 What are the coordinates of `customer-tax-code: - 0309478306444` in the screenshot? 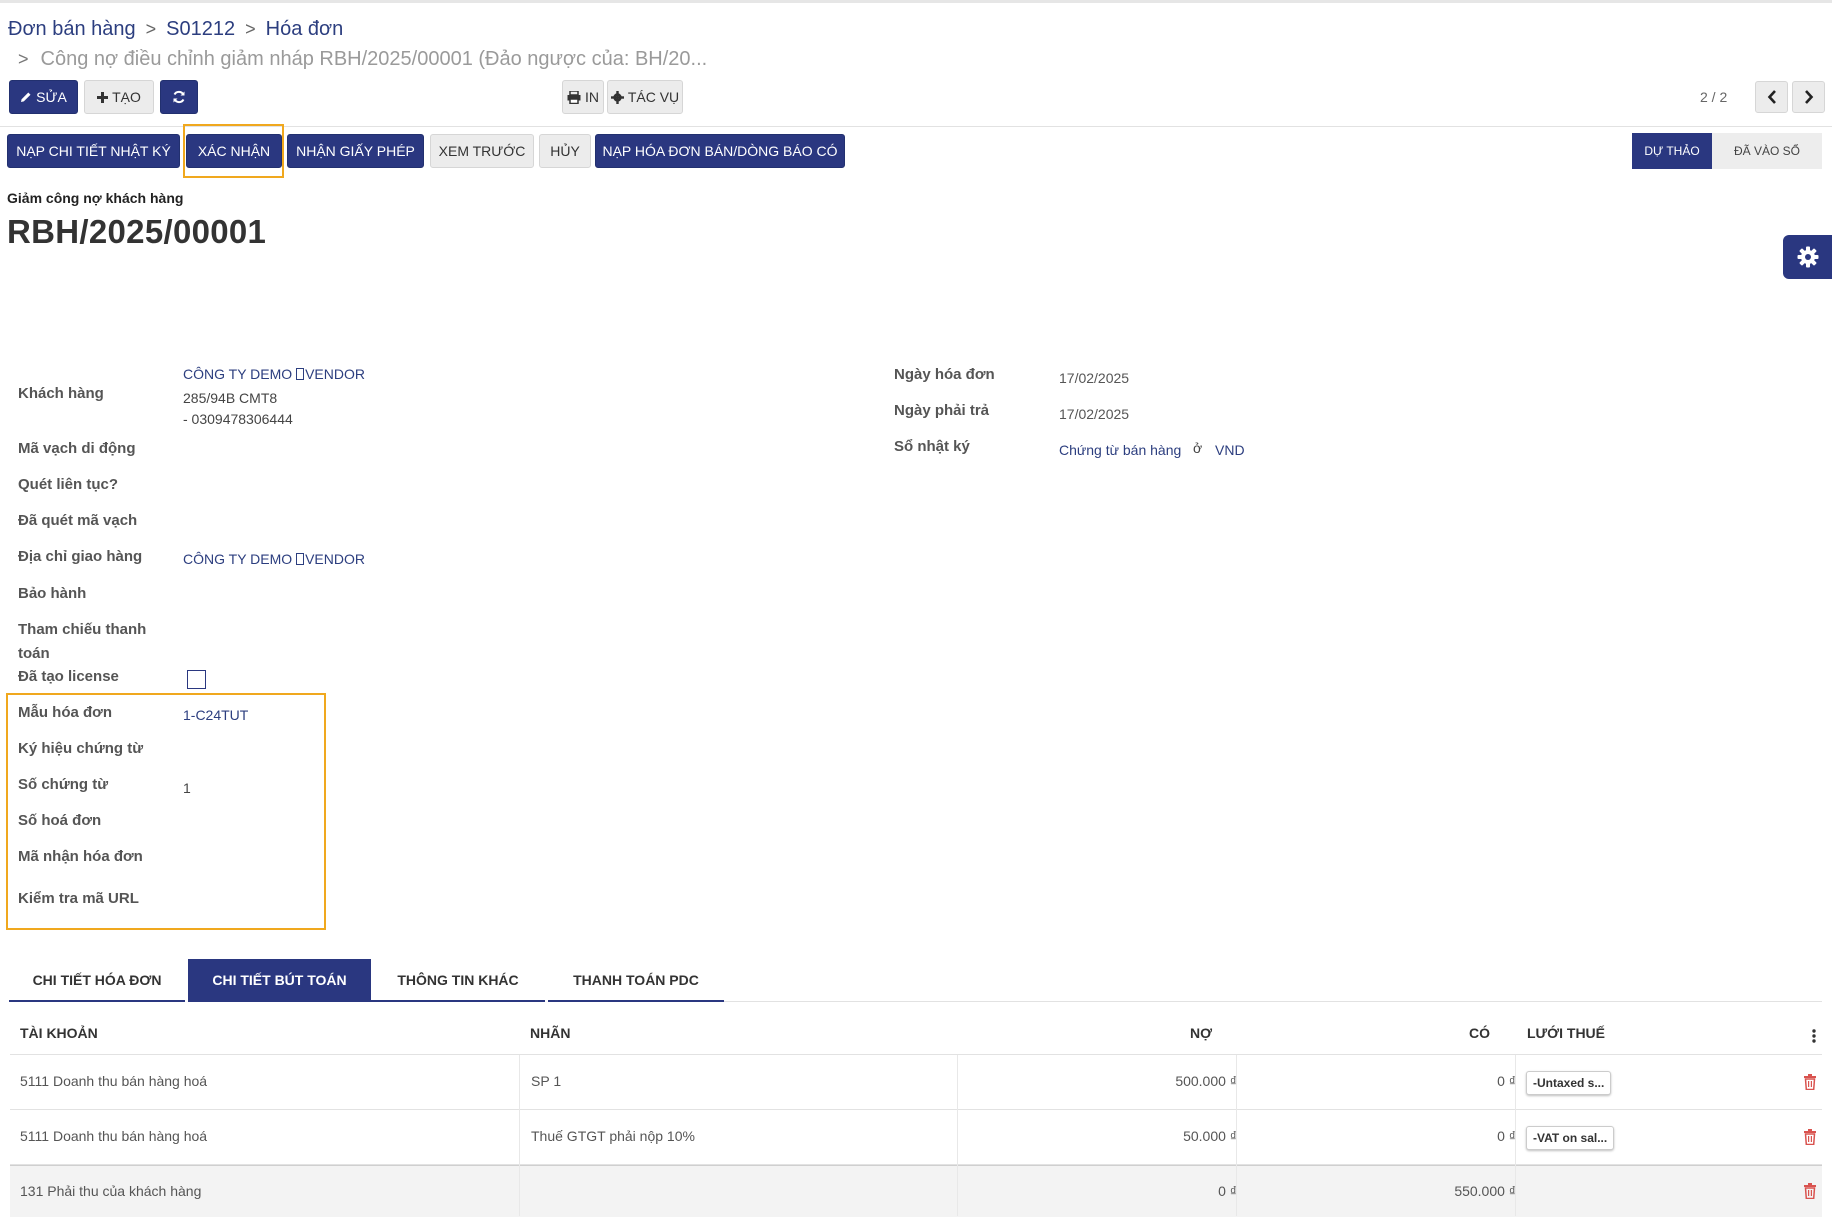 It's located at (238, 419).